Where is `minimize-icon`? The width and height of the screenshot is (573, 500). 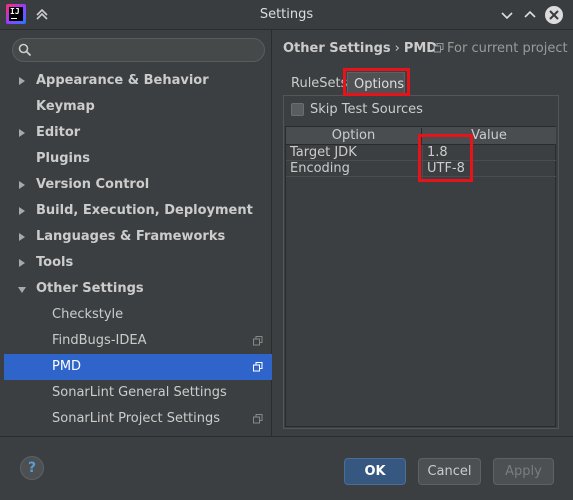
minimize-icon is located at coordinates (507, 15).